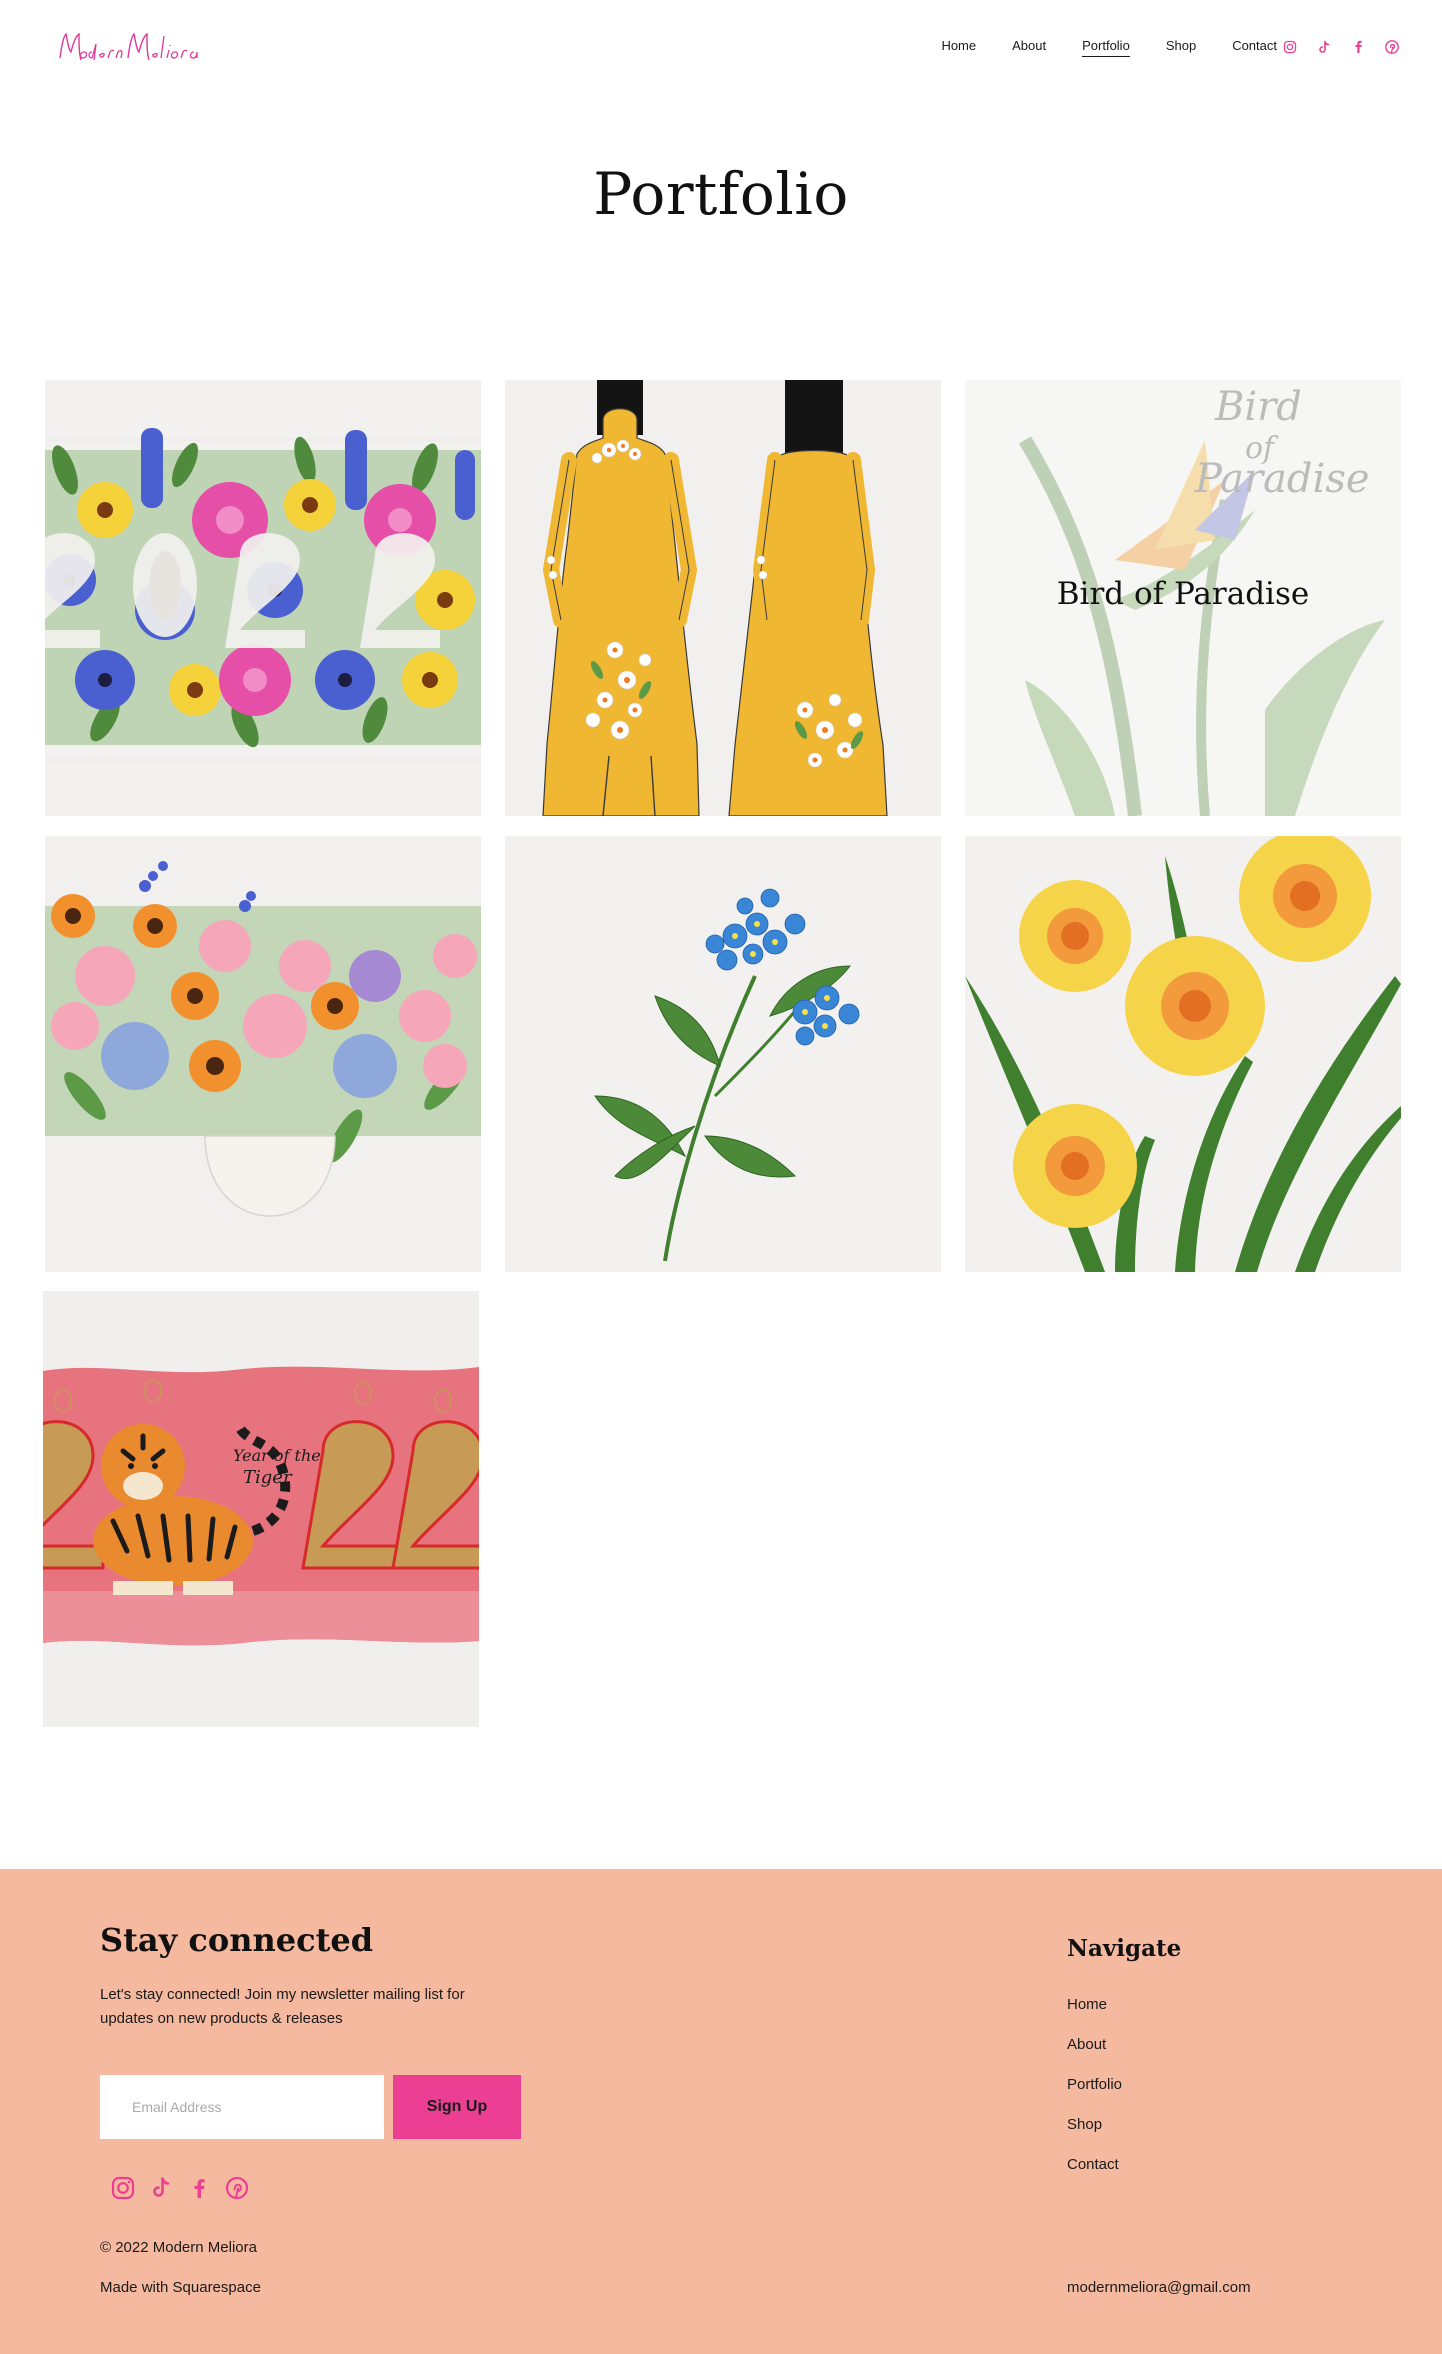 The height and width of the screenshot is (2354, 1442). Describe the element at coordinates (1258, 407) in the screenshot. I see `svg-text: Bird` at that location.